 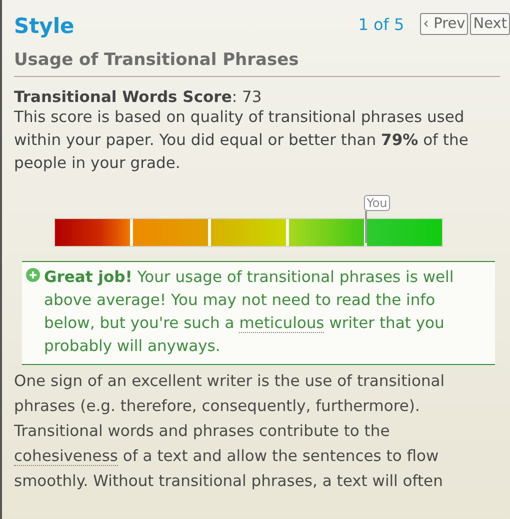 I want to click on nav-button: Next, so click(x=490, y=24).